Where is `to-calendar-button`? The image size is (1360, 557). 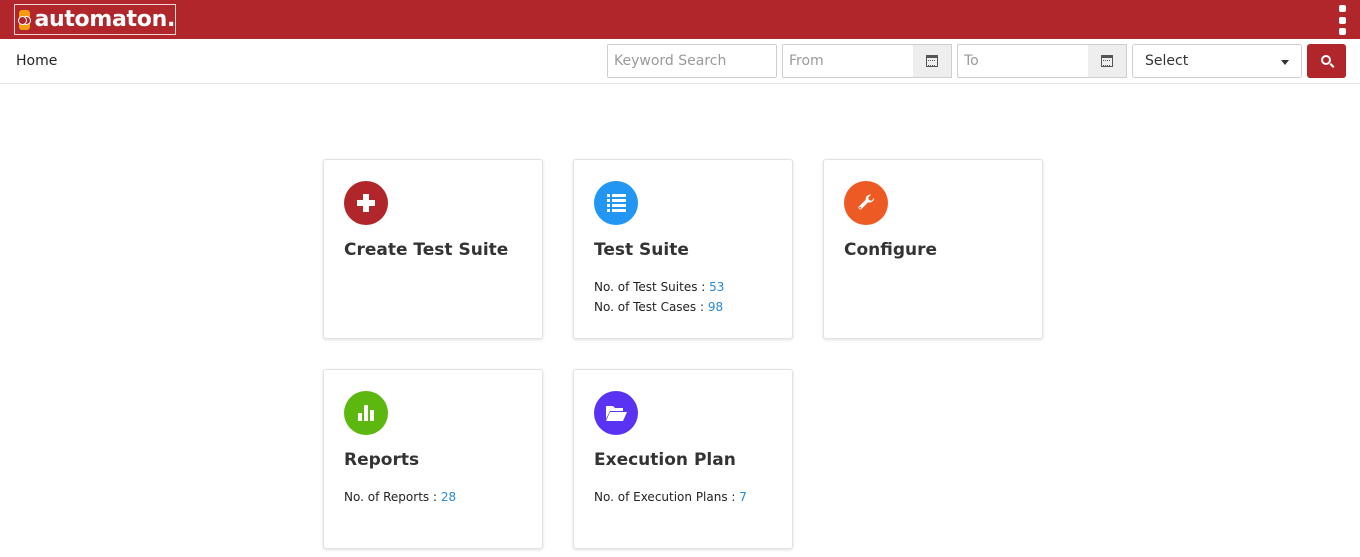
to-calendar-button is located at coordinates (1107, 61).